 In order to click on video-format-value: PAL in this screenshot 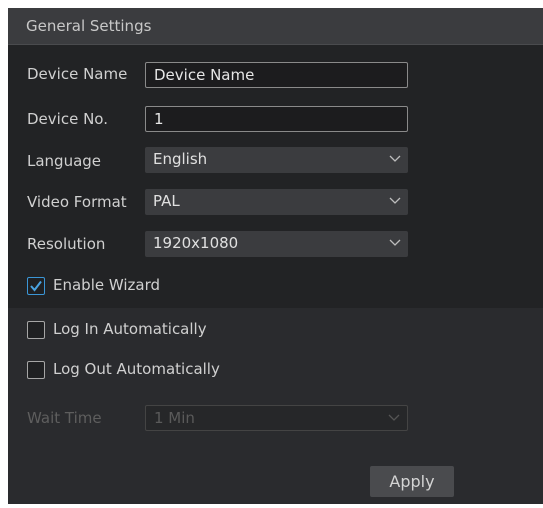, I will do `click(166, 201)`.